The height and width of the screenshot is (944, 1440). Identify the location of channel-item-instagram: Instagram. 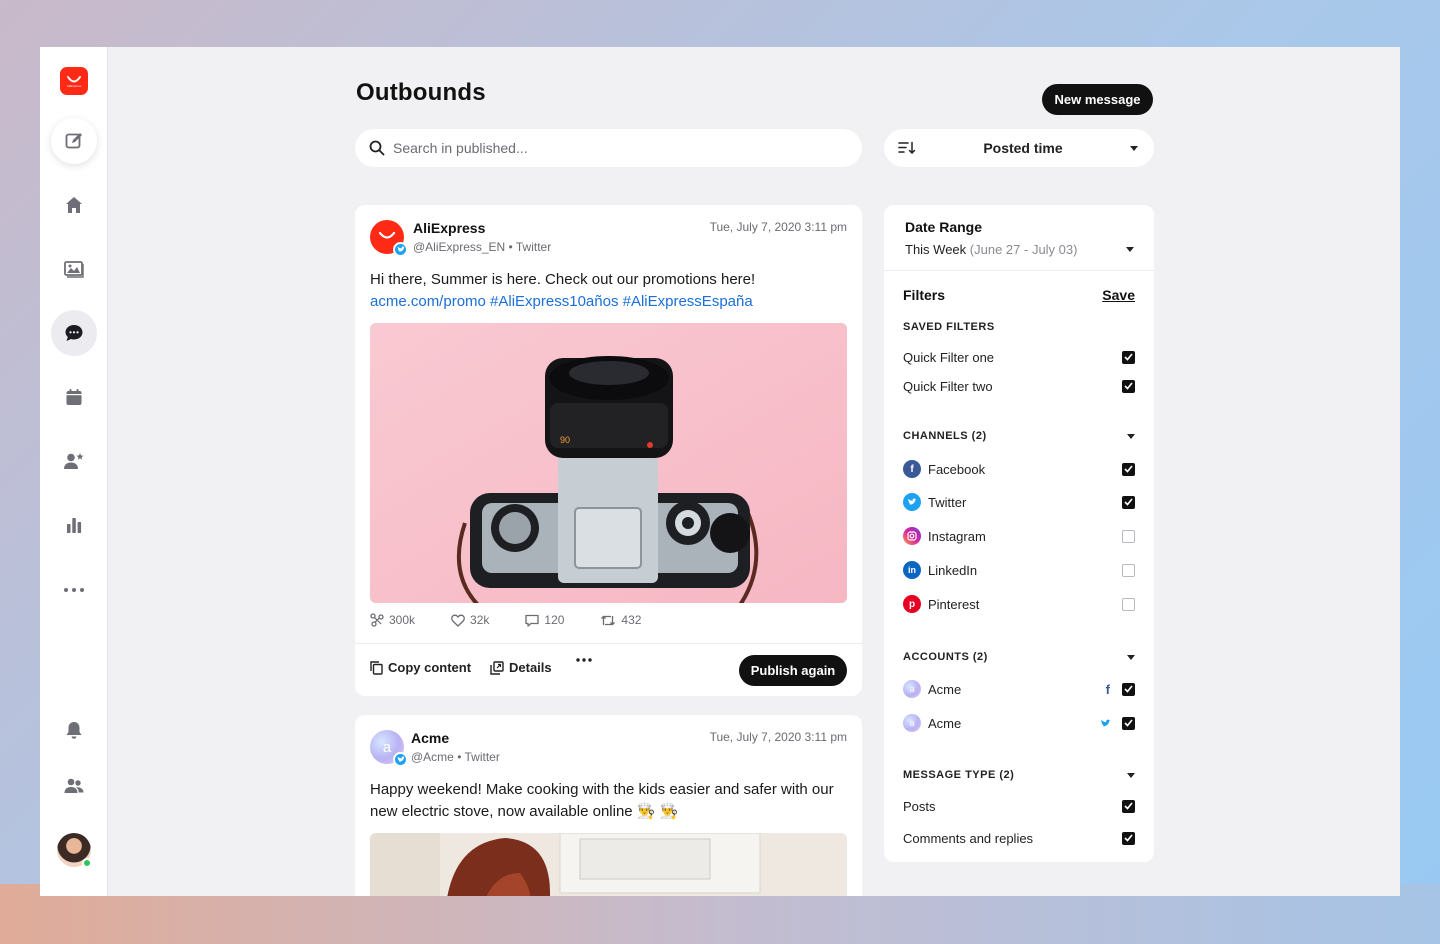
(1019, 536).